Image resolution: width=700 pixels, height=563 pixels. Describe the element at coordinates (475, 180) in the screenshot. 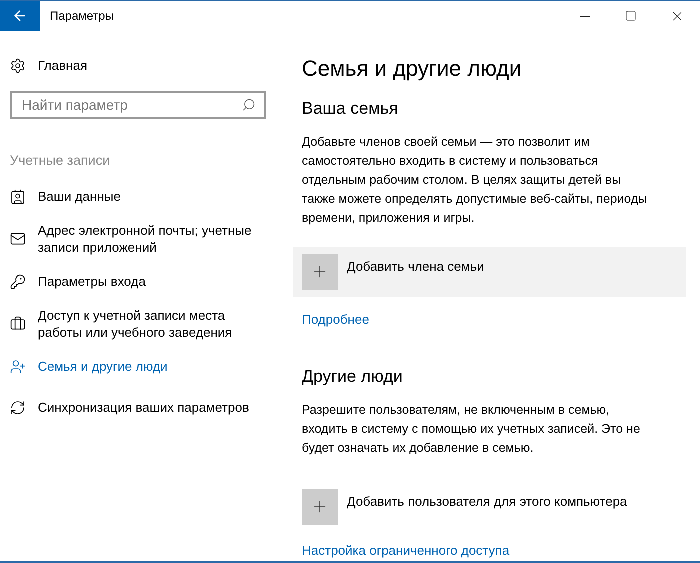

I see `section-description: Добавьте членов своей семьи — это позволит им самостоятельно входить в систему и пользоваться отдельным рабочим столом. В целях защиты детей вы также можете определять допустимые веб-сайты, периоды времени, приложения и игры.` at that location.